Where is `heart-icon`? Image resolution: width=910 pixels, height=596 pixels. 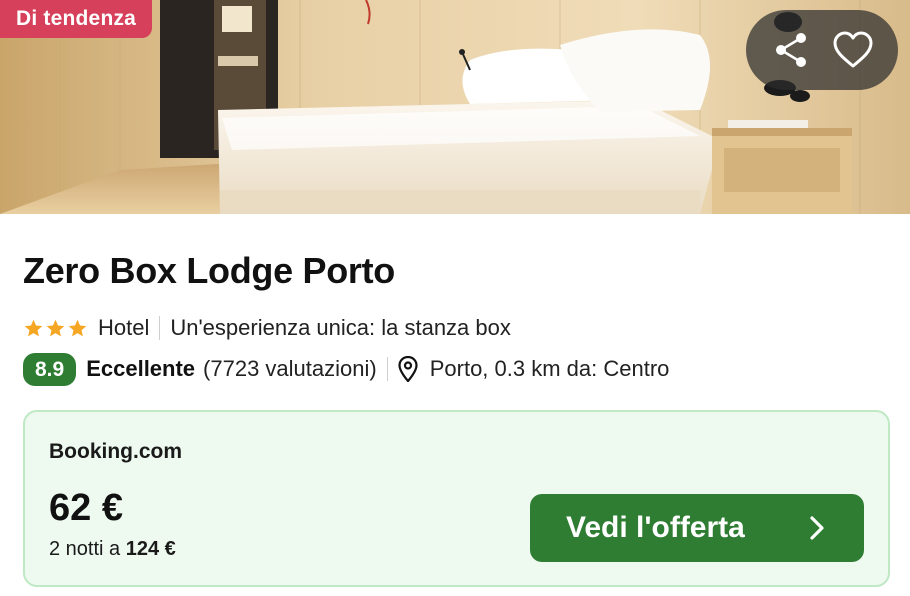
heart-icon is located at coordinates (853, 49).